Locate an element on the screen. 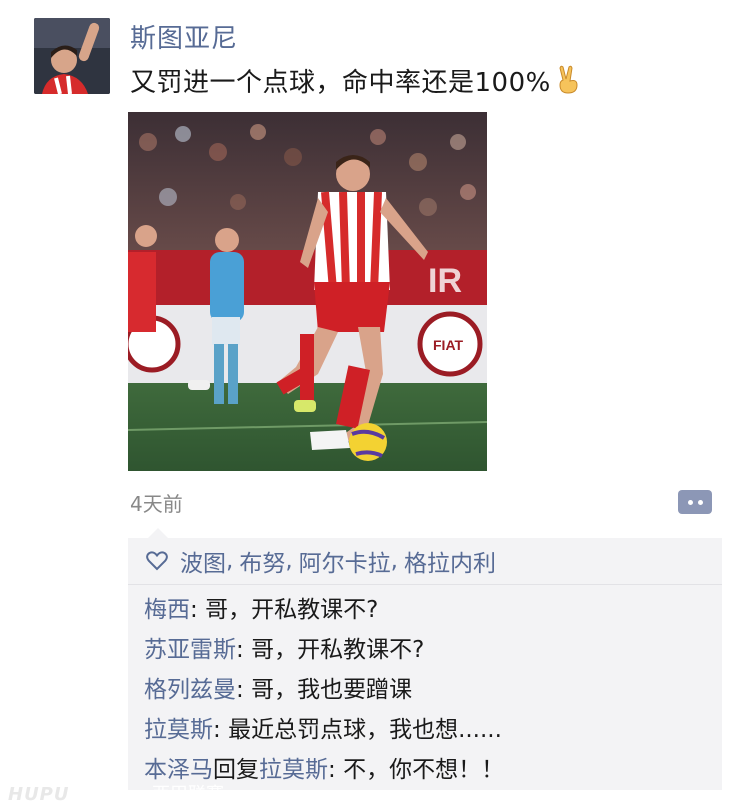 Image resolution: width=748 pixels, height=808 pixels. comment-button is located at coordinates (695, 502).